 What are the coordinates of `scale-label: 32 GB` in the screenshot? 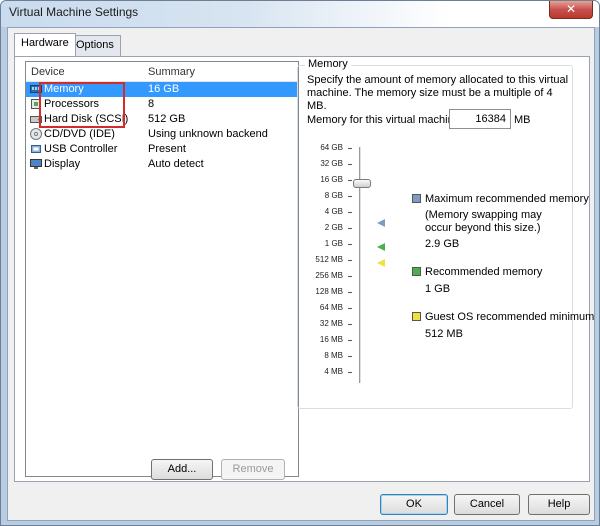 It's located at (331, 163).